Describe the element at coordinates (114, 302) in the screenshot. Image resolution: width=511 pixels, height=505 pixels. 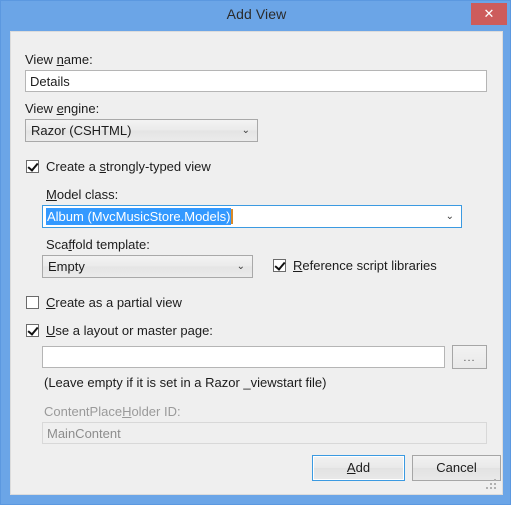
I see `partial-view-label: Create as a partial view` at that location.